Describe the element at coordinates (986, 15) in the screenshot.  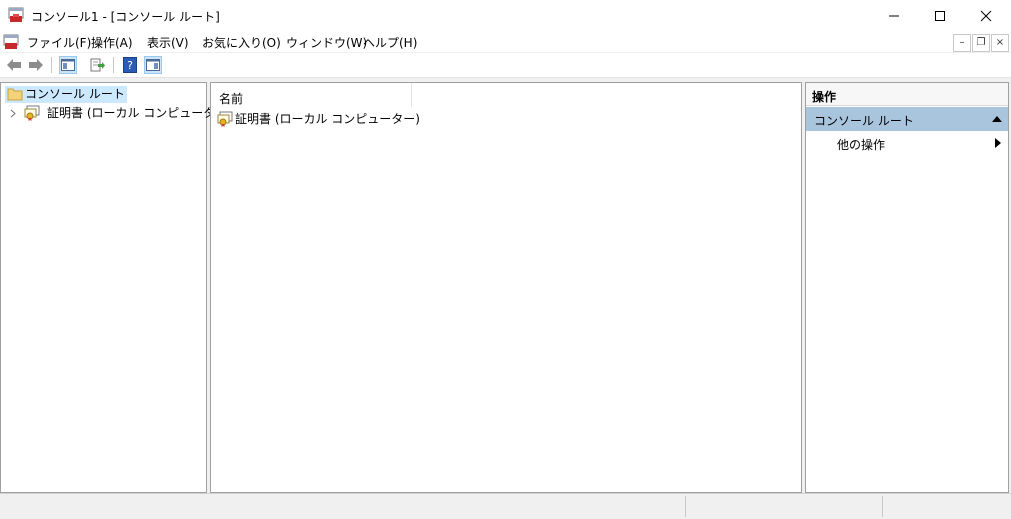
I see `close-button` at that location.